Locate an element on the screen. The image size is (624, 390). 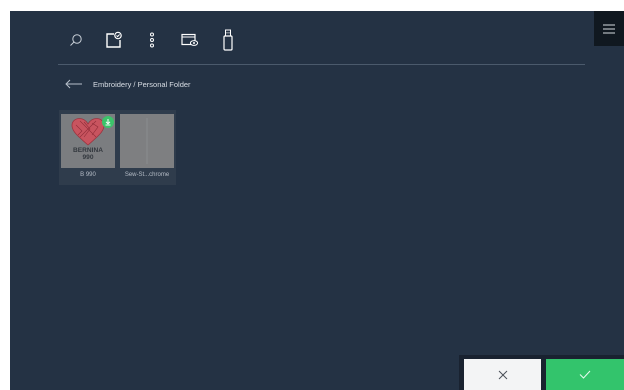
toolbar-divider is located at coordinates (321, 64).